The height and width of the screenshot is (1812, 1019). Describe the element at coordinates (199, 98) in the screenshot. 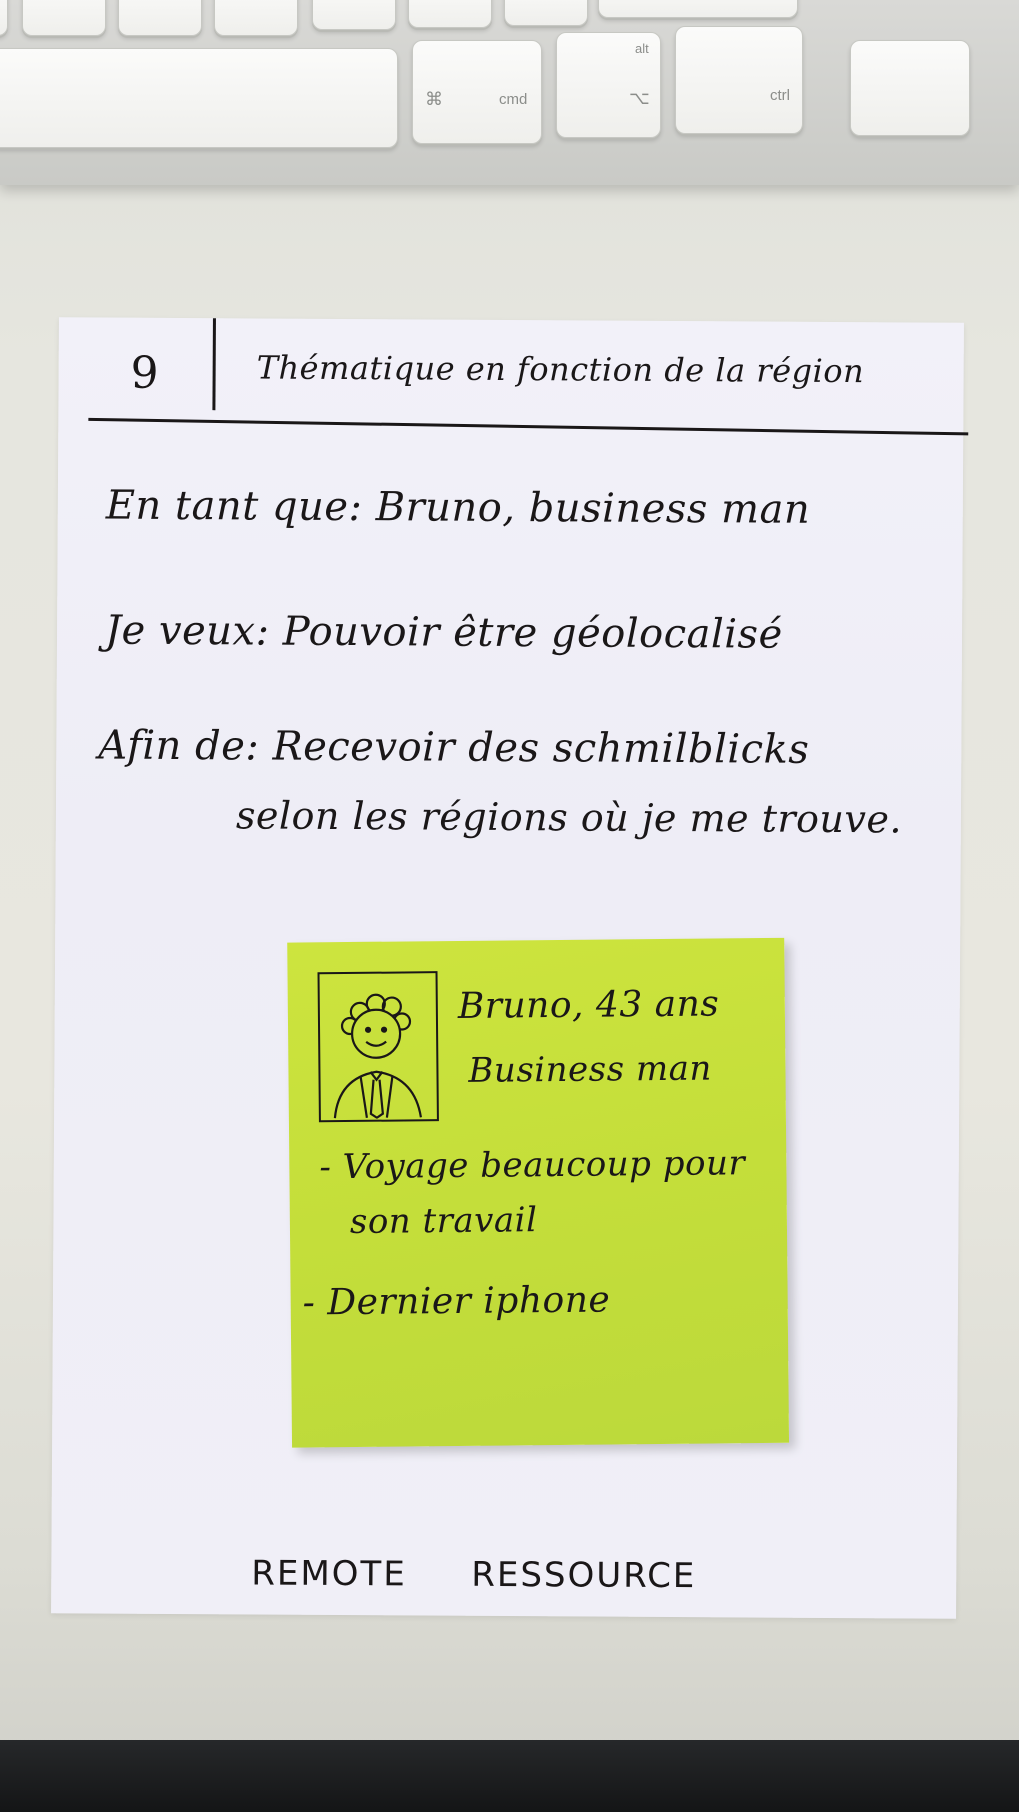

I see `space-bar-key` at that location.